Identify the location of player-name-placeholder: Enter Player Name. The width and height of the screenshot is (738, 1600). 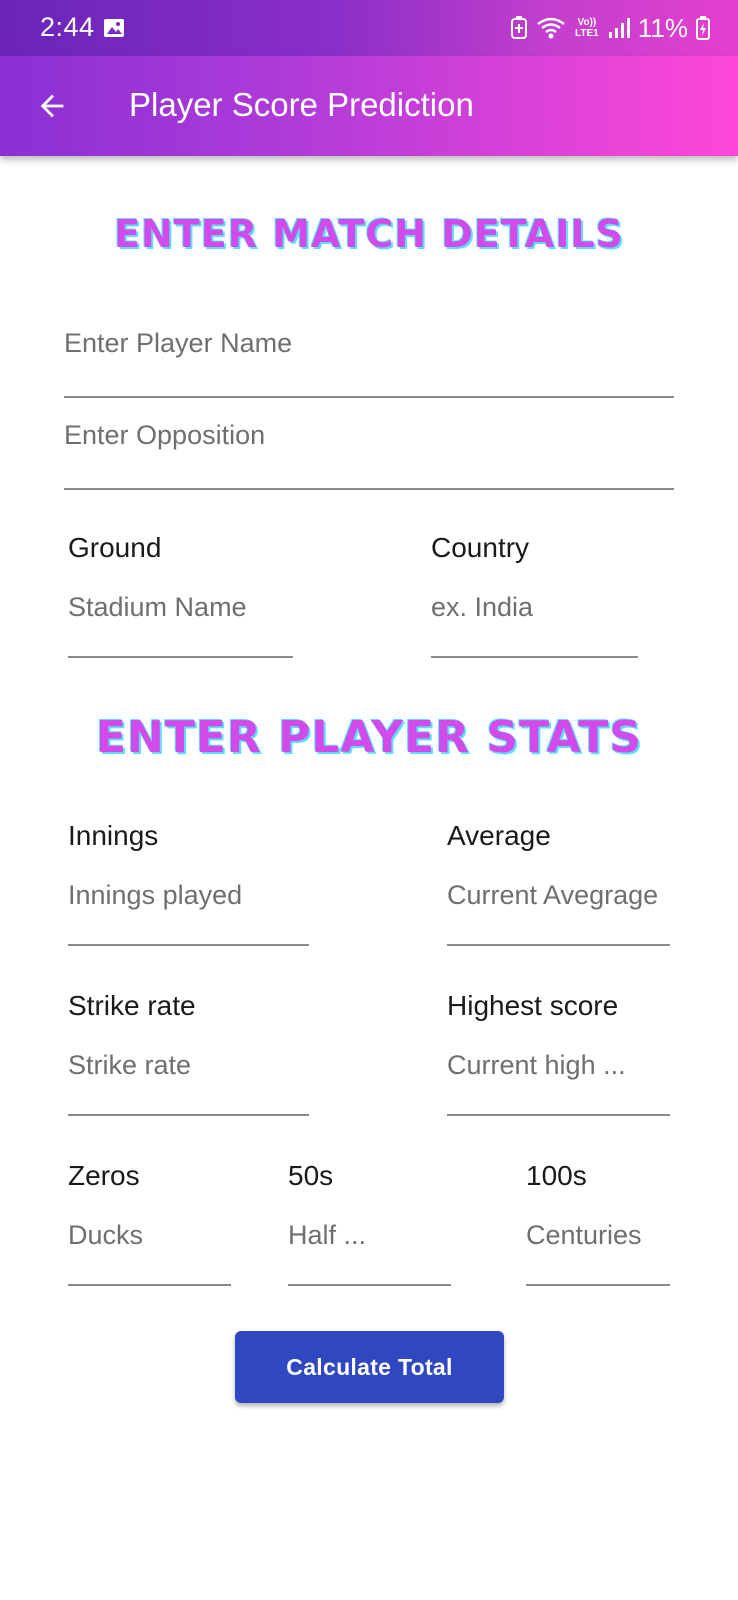
(178, 343).